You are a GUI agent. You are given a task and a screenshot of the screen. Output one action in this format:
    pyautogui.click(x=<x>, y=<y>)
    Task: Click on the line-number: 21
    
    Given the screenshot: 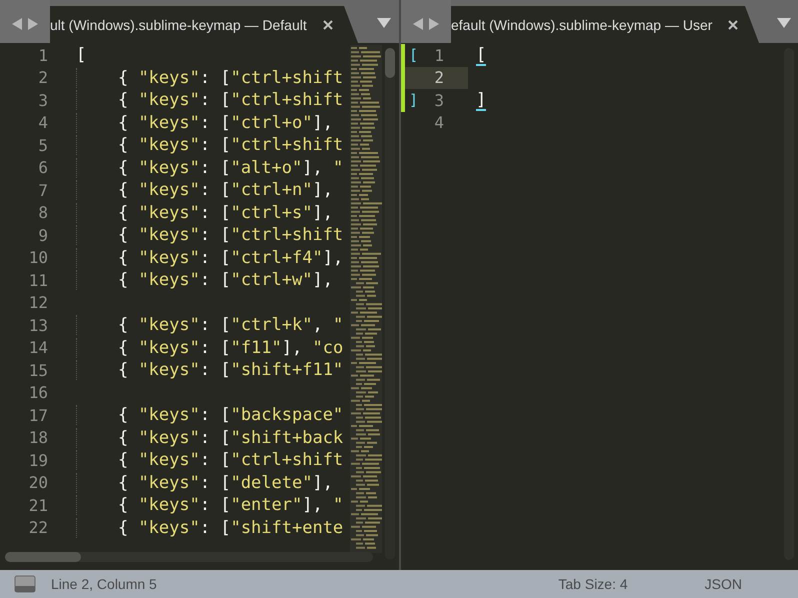 What is the action you would take?
    pyautogui.click(x=38, y=505)
    